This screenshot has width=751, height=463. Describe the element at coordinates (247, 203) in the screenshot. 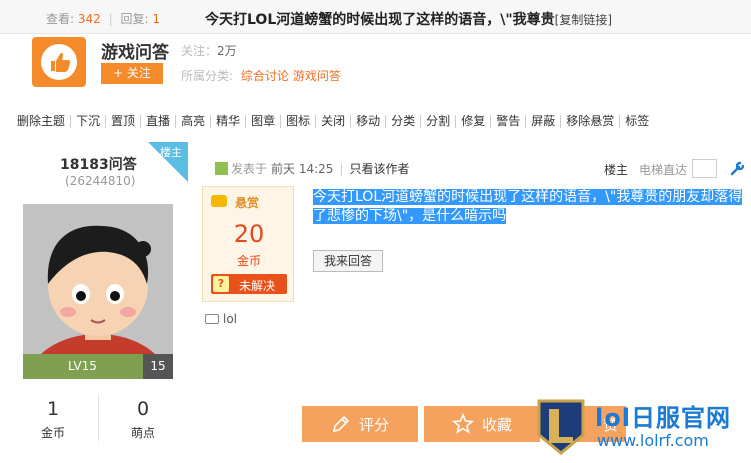

I see `bounty-title: 悬赏` at that location.